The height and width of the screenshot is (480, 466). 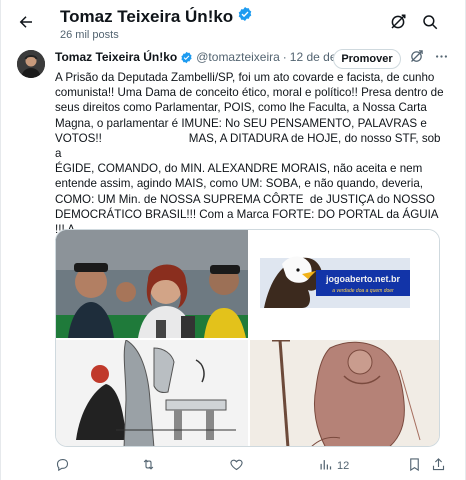 I want to click on retweet-icon, so click(x=148, y=466).